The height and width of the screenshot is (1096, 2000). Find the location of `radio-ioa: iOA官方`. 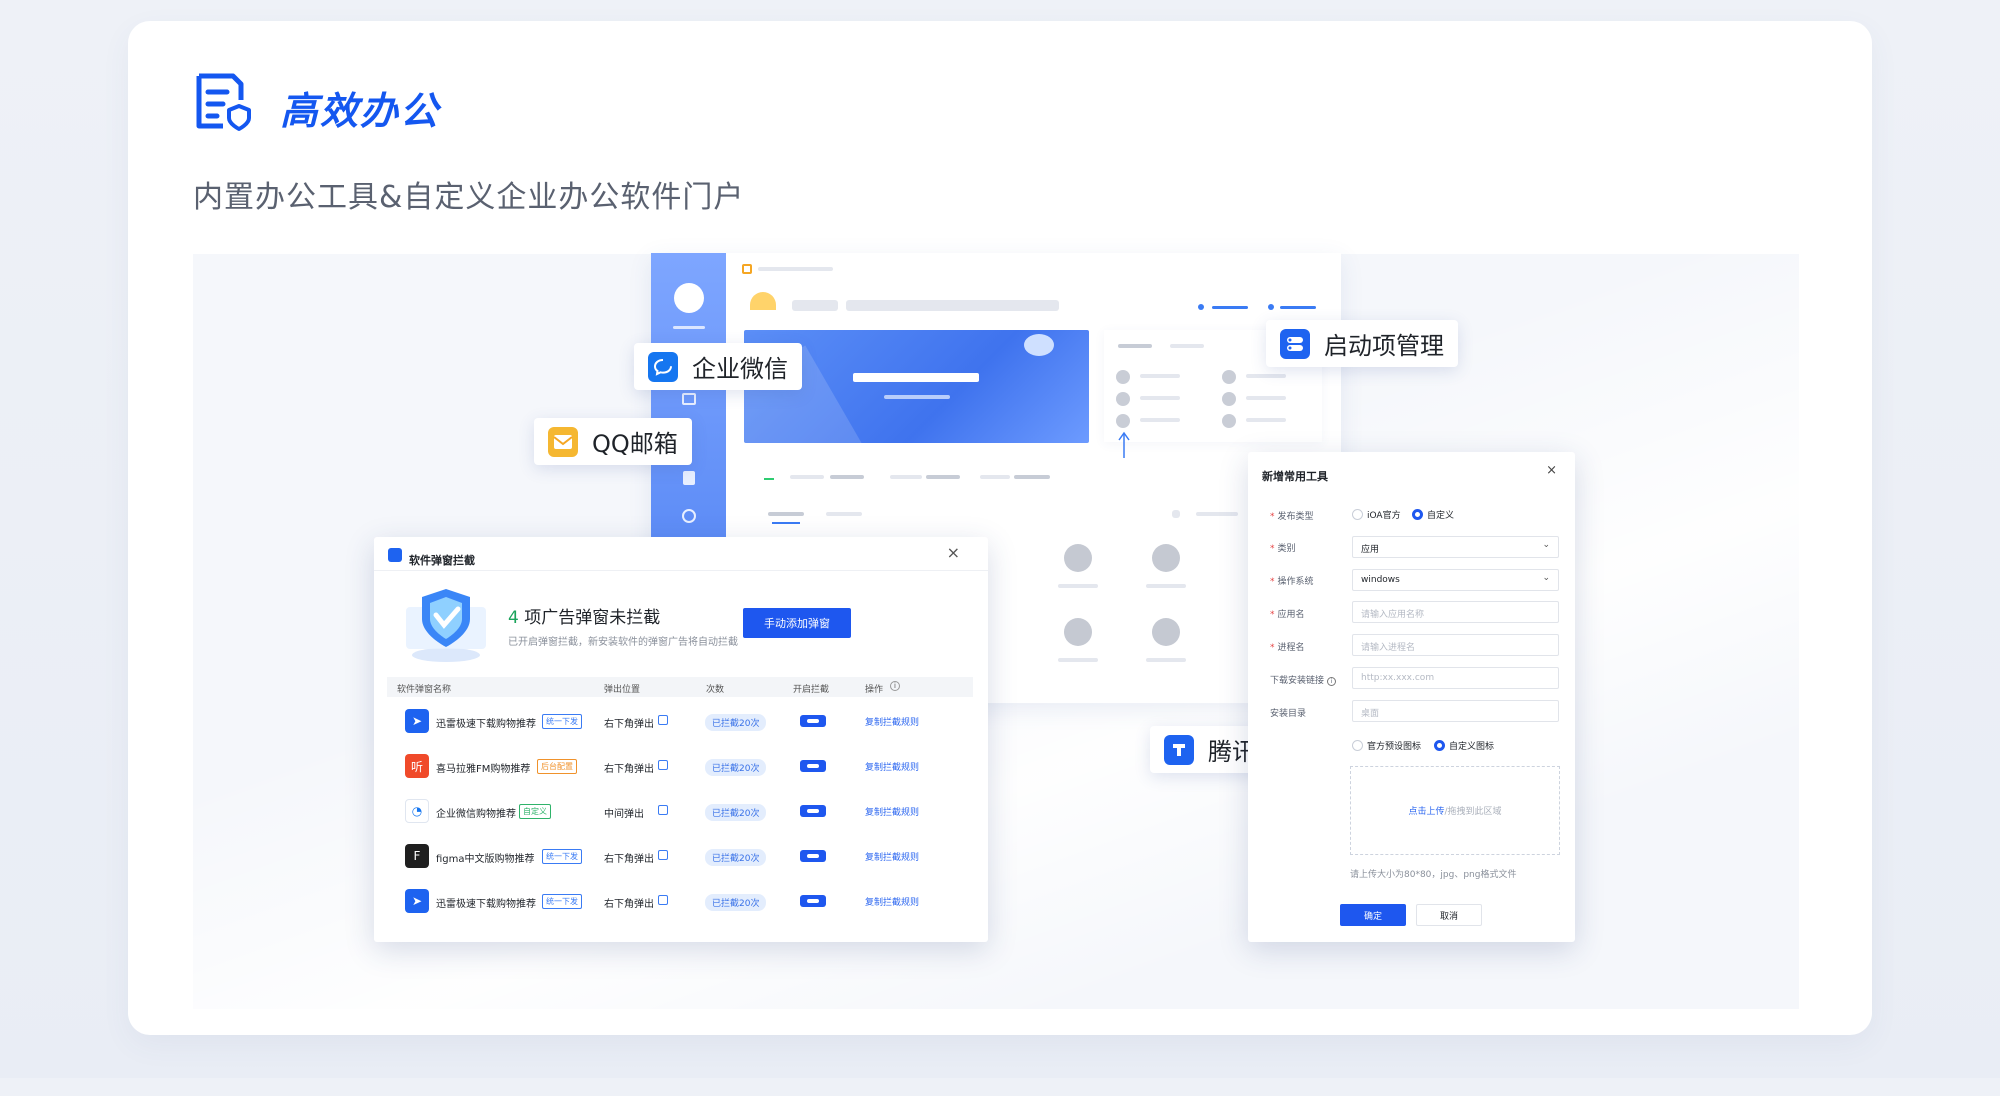

radio-ioa: iOA官方 is located at coordinates (1376, 514).